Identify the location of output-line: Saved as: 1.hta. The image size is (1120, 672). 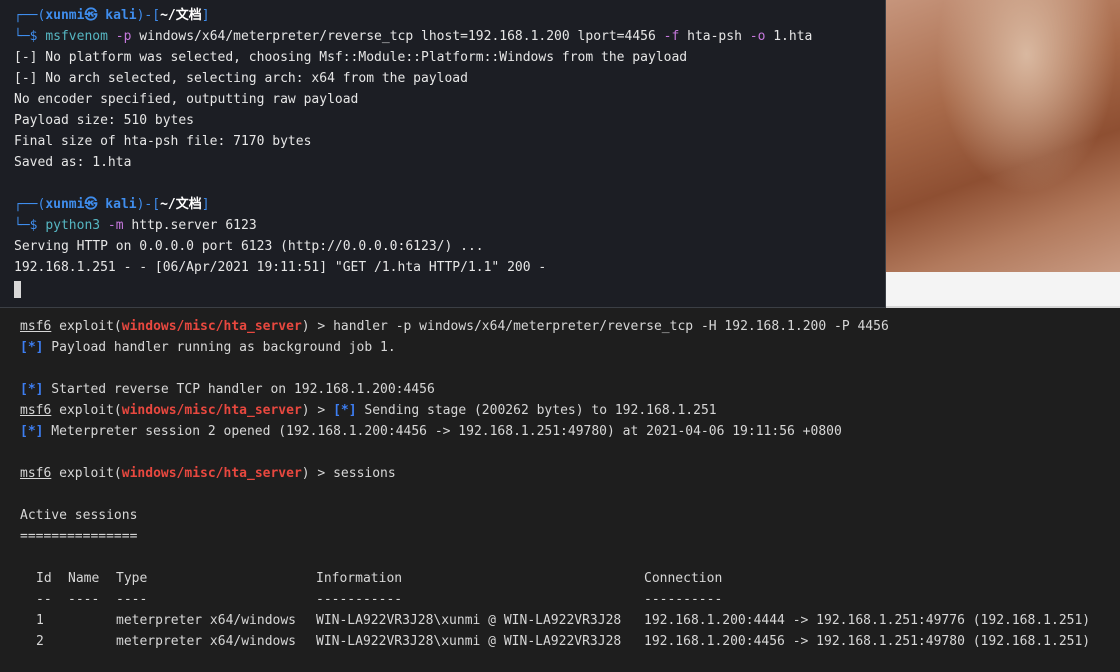
(73, 162).